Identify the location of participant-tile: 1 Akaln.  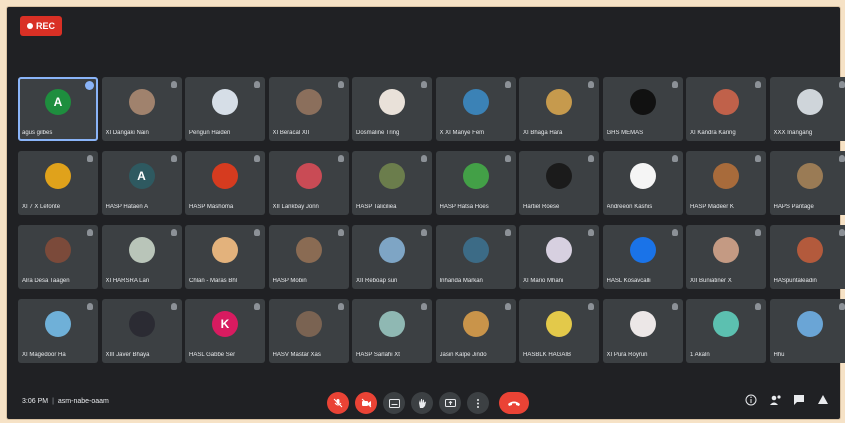
(726, 331).